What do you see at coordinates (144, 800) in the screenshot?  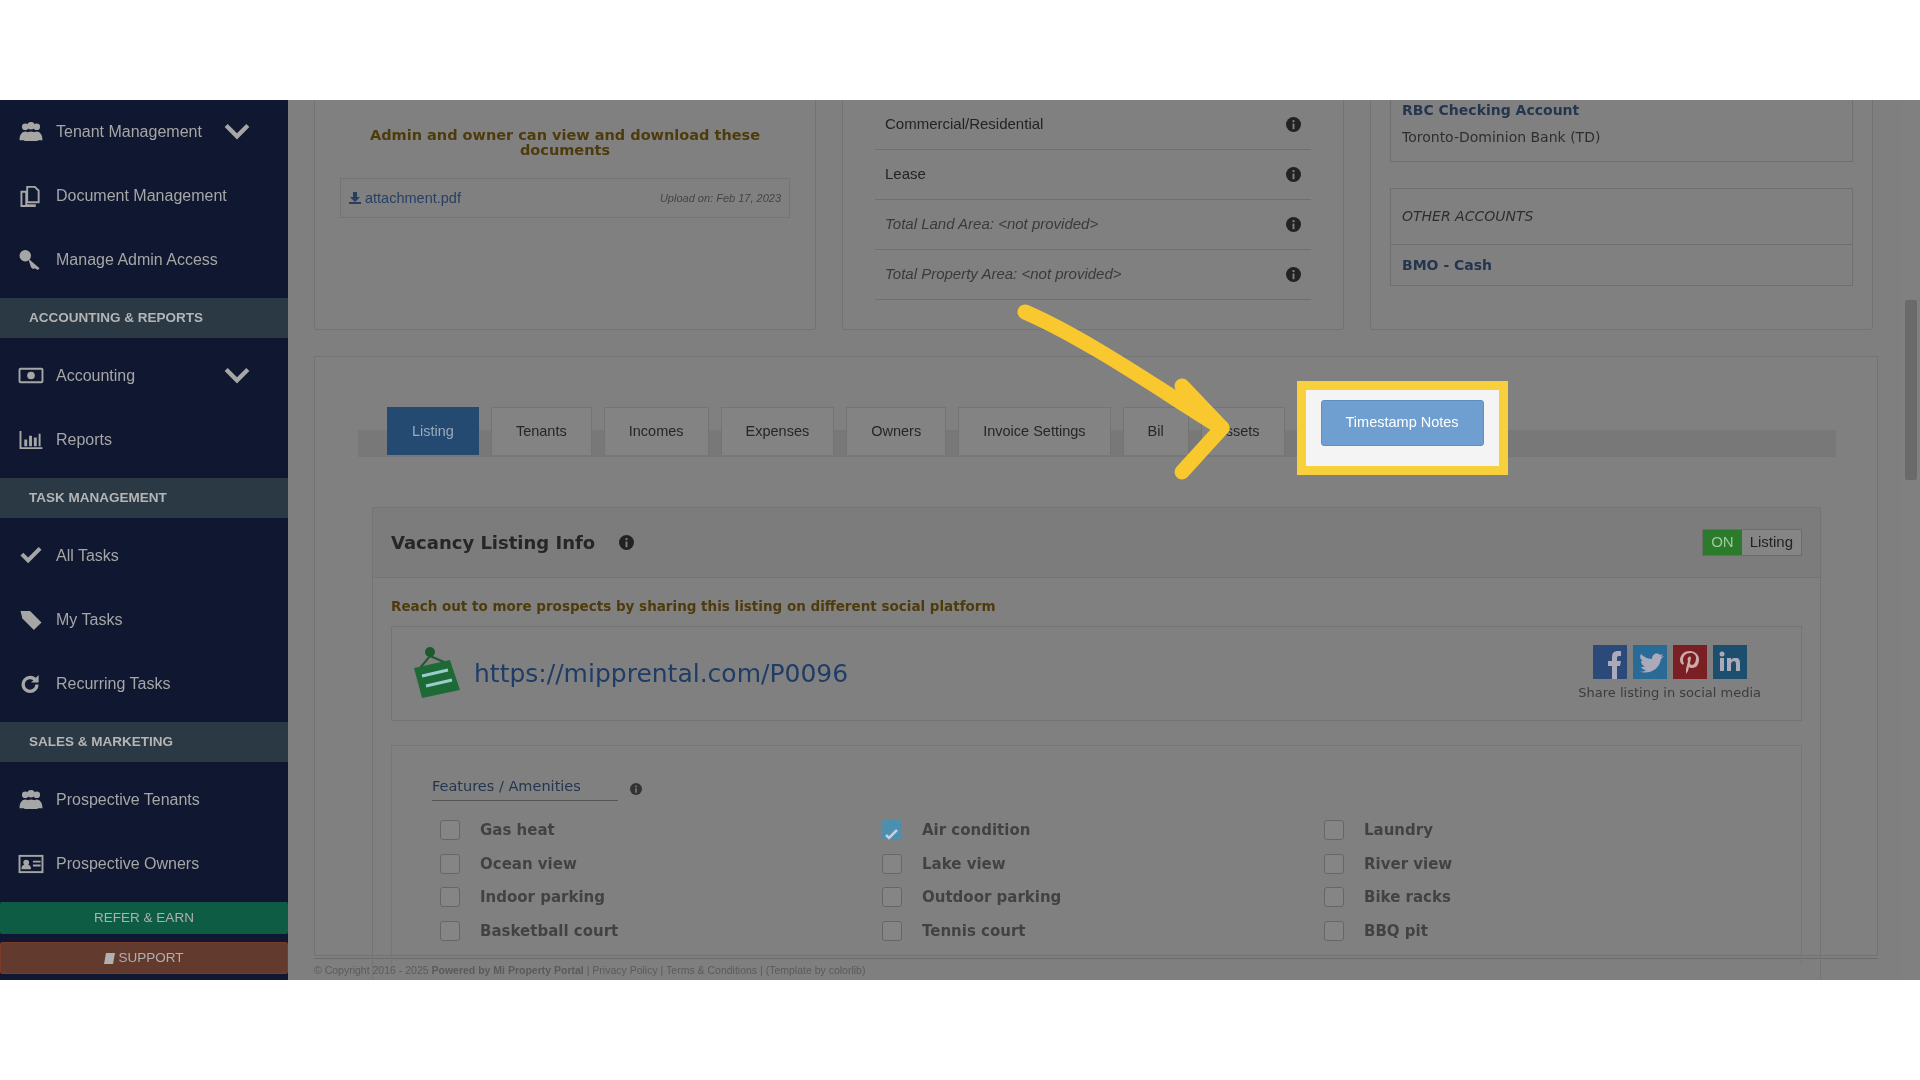 I see `sidebar-item: Prospective Tenants` at bounding box center [144, 800].